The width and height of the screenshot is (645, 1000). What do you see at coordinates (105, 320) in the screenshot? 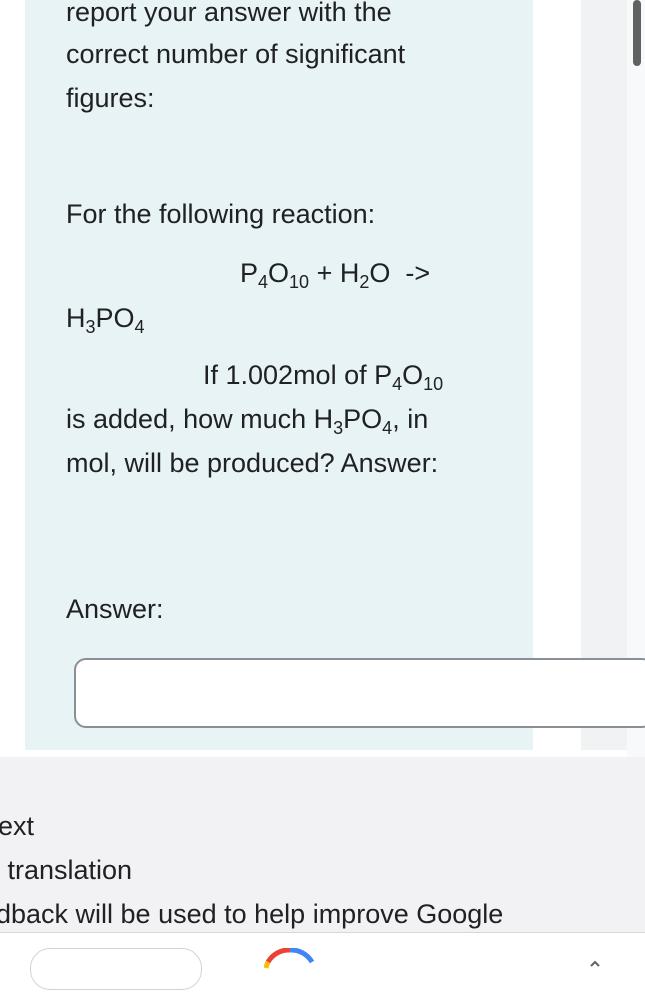
I see `reaction-product: H3PO4` at bounding box center [105, 320].